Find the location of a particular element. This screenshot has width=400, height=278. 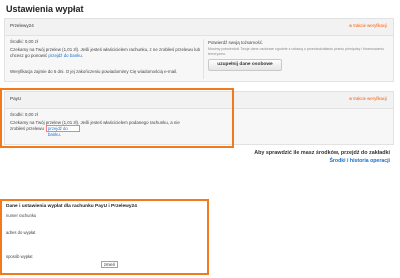

complete-personal-data-button: uzupełnij dane osobowe is located at coordinates (245, 65).